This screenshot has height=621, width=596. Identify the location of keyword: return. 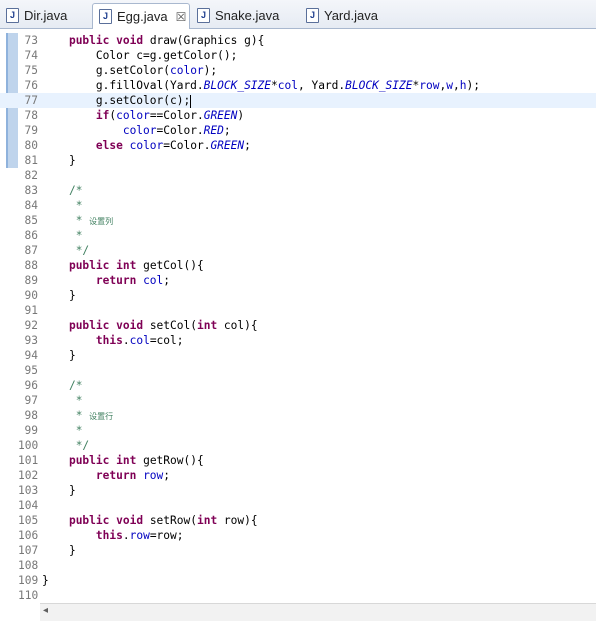
(116, 475).